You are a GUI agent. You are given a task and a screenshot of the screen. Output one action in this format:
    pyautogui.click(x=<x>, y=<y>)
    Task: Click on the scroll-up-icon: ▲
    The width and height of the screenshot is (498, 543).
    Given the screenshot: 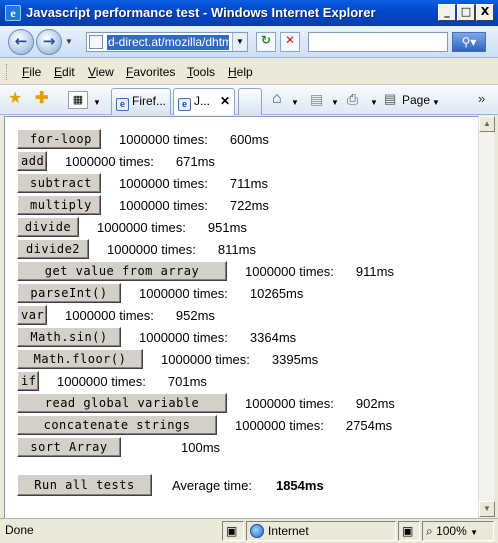 What is the action you would take?
    pyautogui.click(x=487, y=124)
    